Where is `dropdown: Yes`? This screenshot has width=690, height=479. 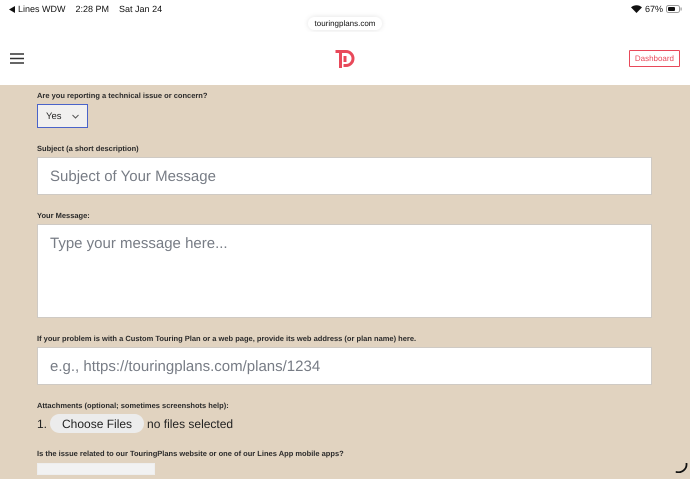
dropdown: Yes is located at coordinates (62, 116).